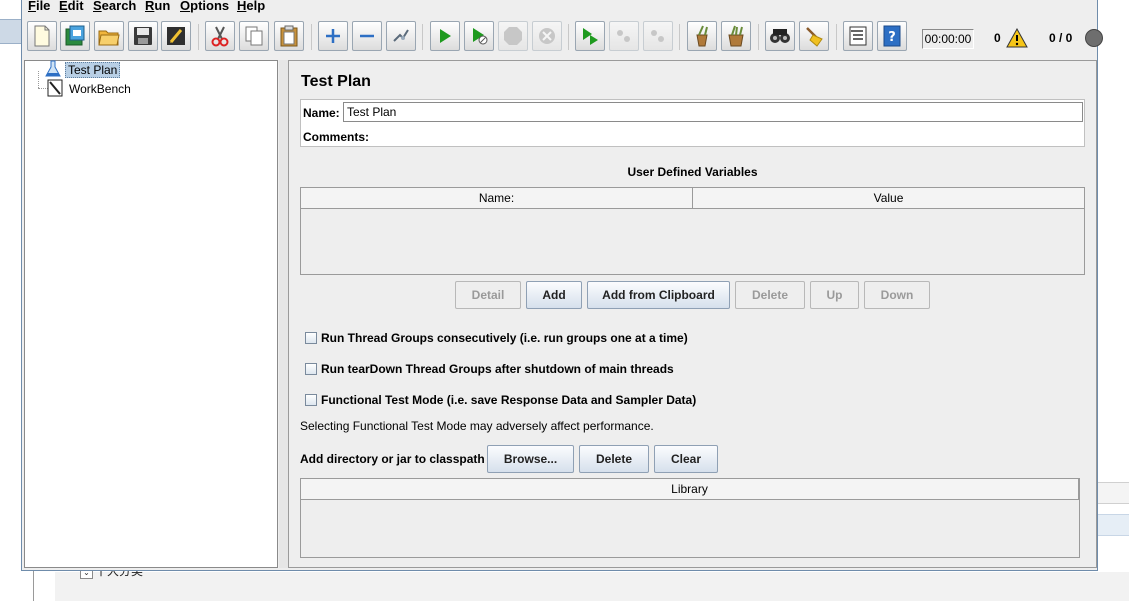  Describe the element at coordinates (251, 6) in the screenshot. I see `menu-help: Help` at that location.